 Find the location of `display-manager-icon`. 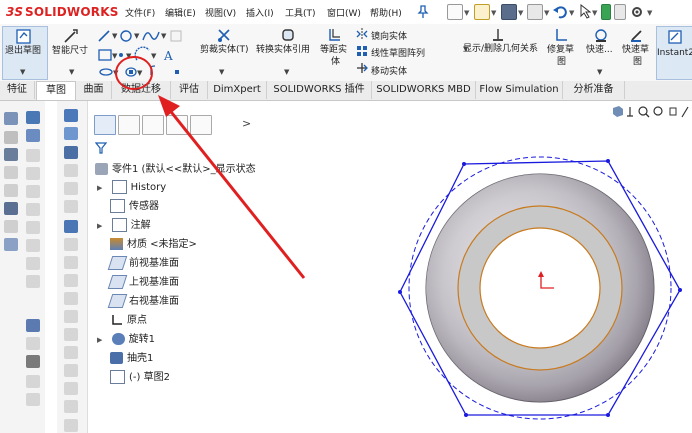

display-manager-icon is located at coordinates (201, 125).